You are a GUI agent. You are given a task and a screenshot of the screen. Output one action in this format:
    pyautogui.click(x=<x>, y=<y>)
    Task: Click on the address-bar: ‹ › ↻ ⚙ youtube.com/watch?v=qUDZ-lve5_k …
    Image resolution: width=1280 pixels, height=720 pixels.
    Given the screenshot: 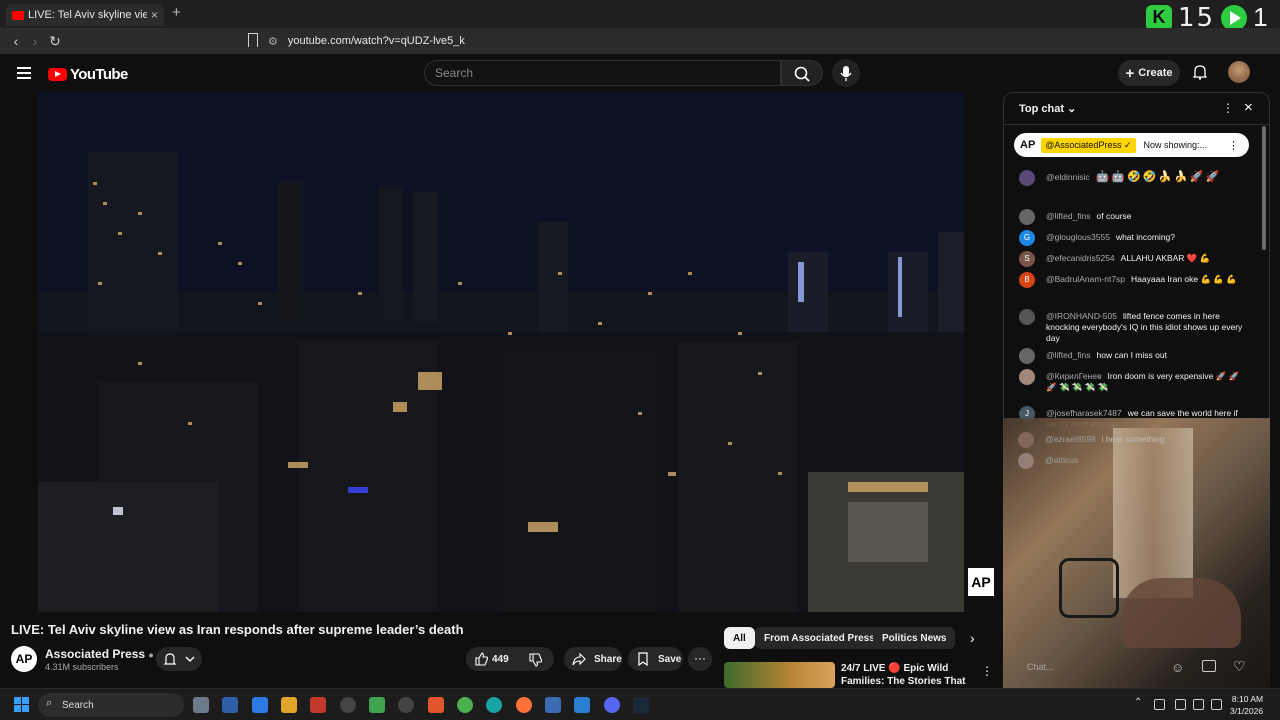 What is the action you would take?
    pyautogui.click(x=640, y=51)
    